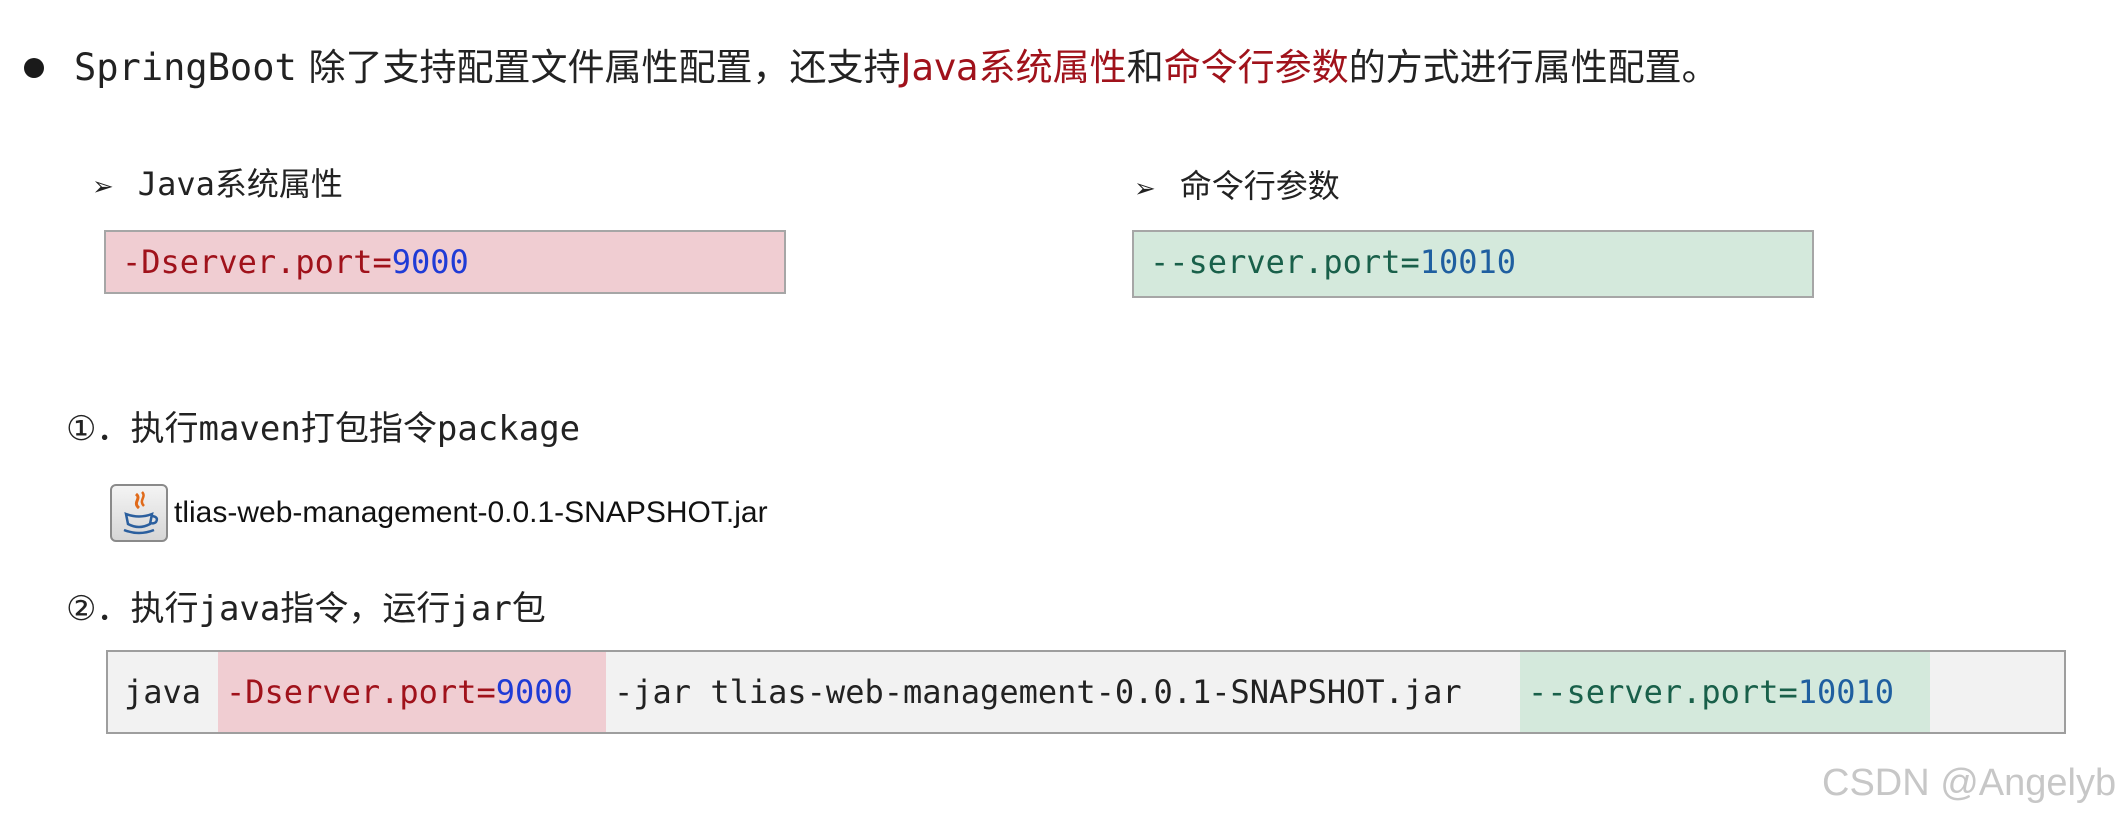  I want to click on cmd-args-code-value: 10010, so click(1468, 262).